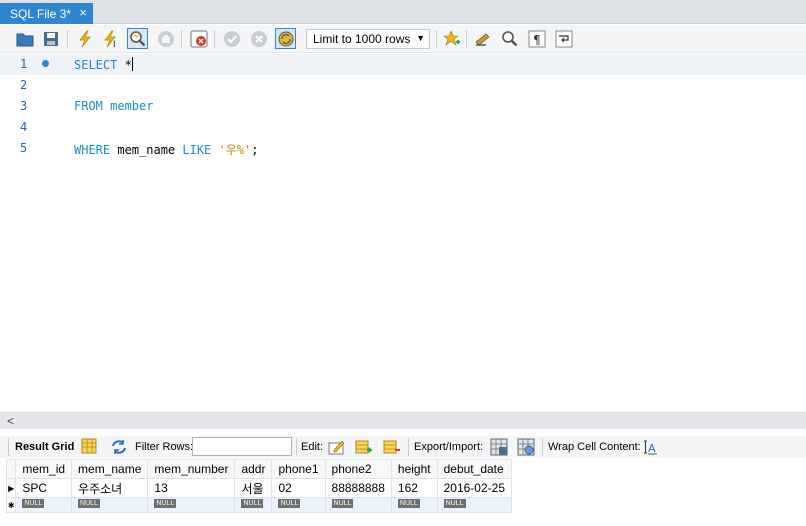 Image resolution: width=806 pixels, height=526 pixels. Describe the element at coordinates (11, 469) in the screenshot. I see `row-header-corner` at that location.